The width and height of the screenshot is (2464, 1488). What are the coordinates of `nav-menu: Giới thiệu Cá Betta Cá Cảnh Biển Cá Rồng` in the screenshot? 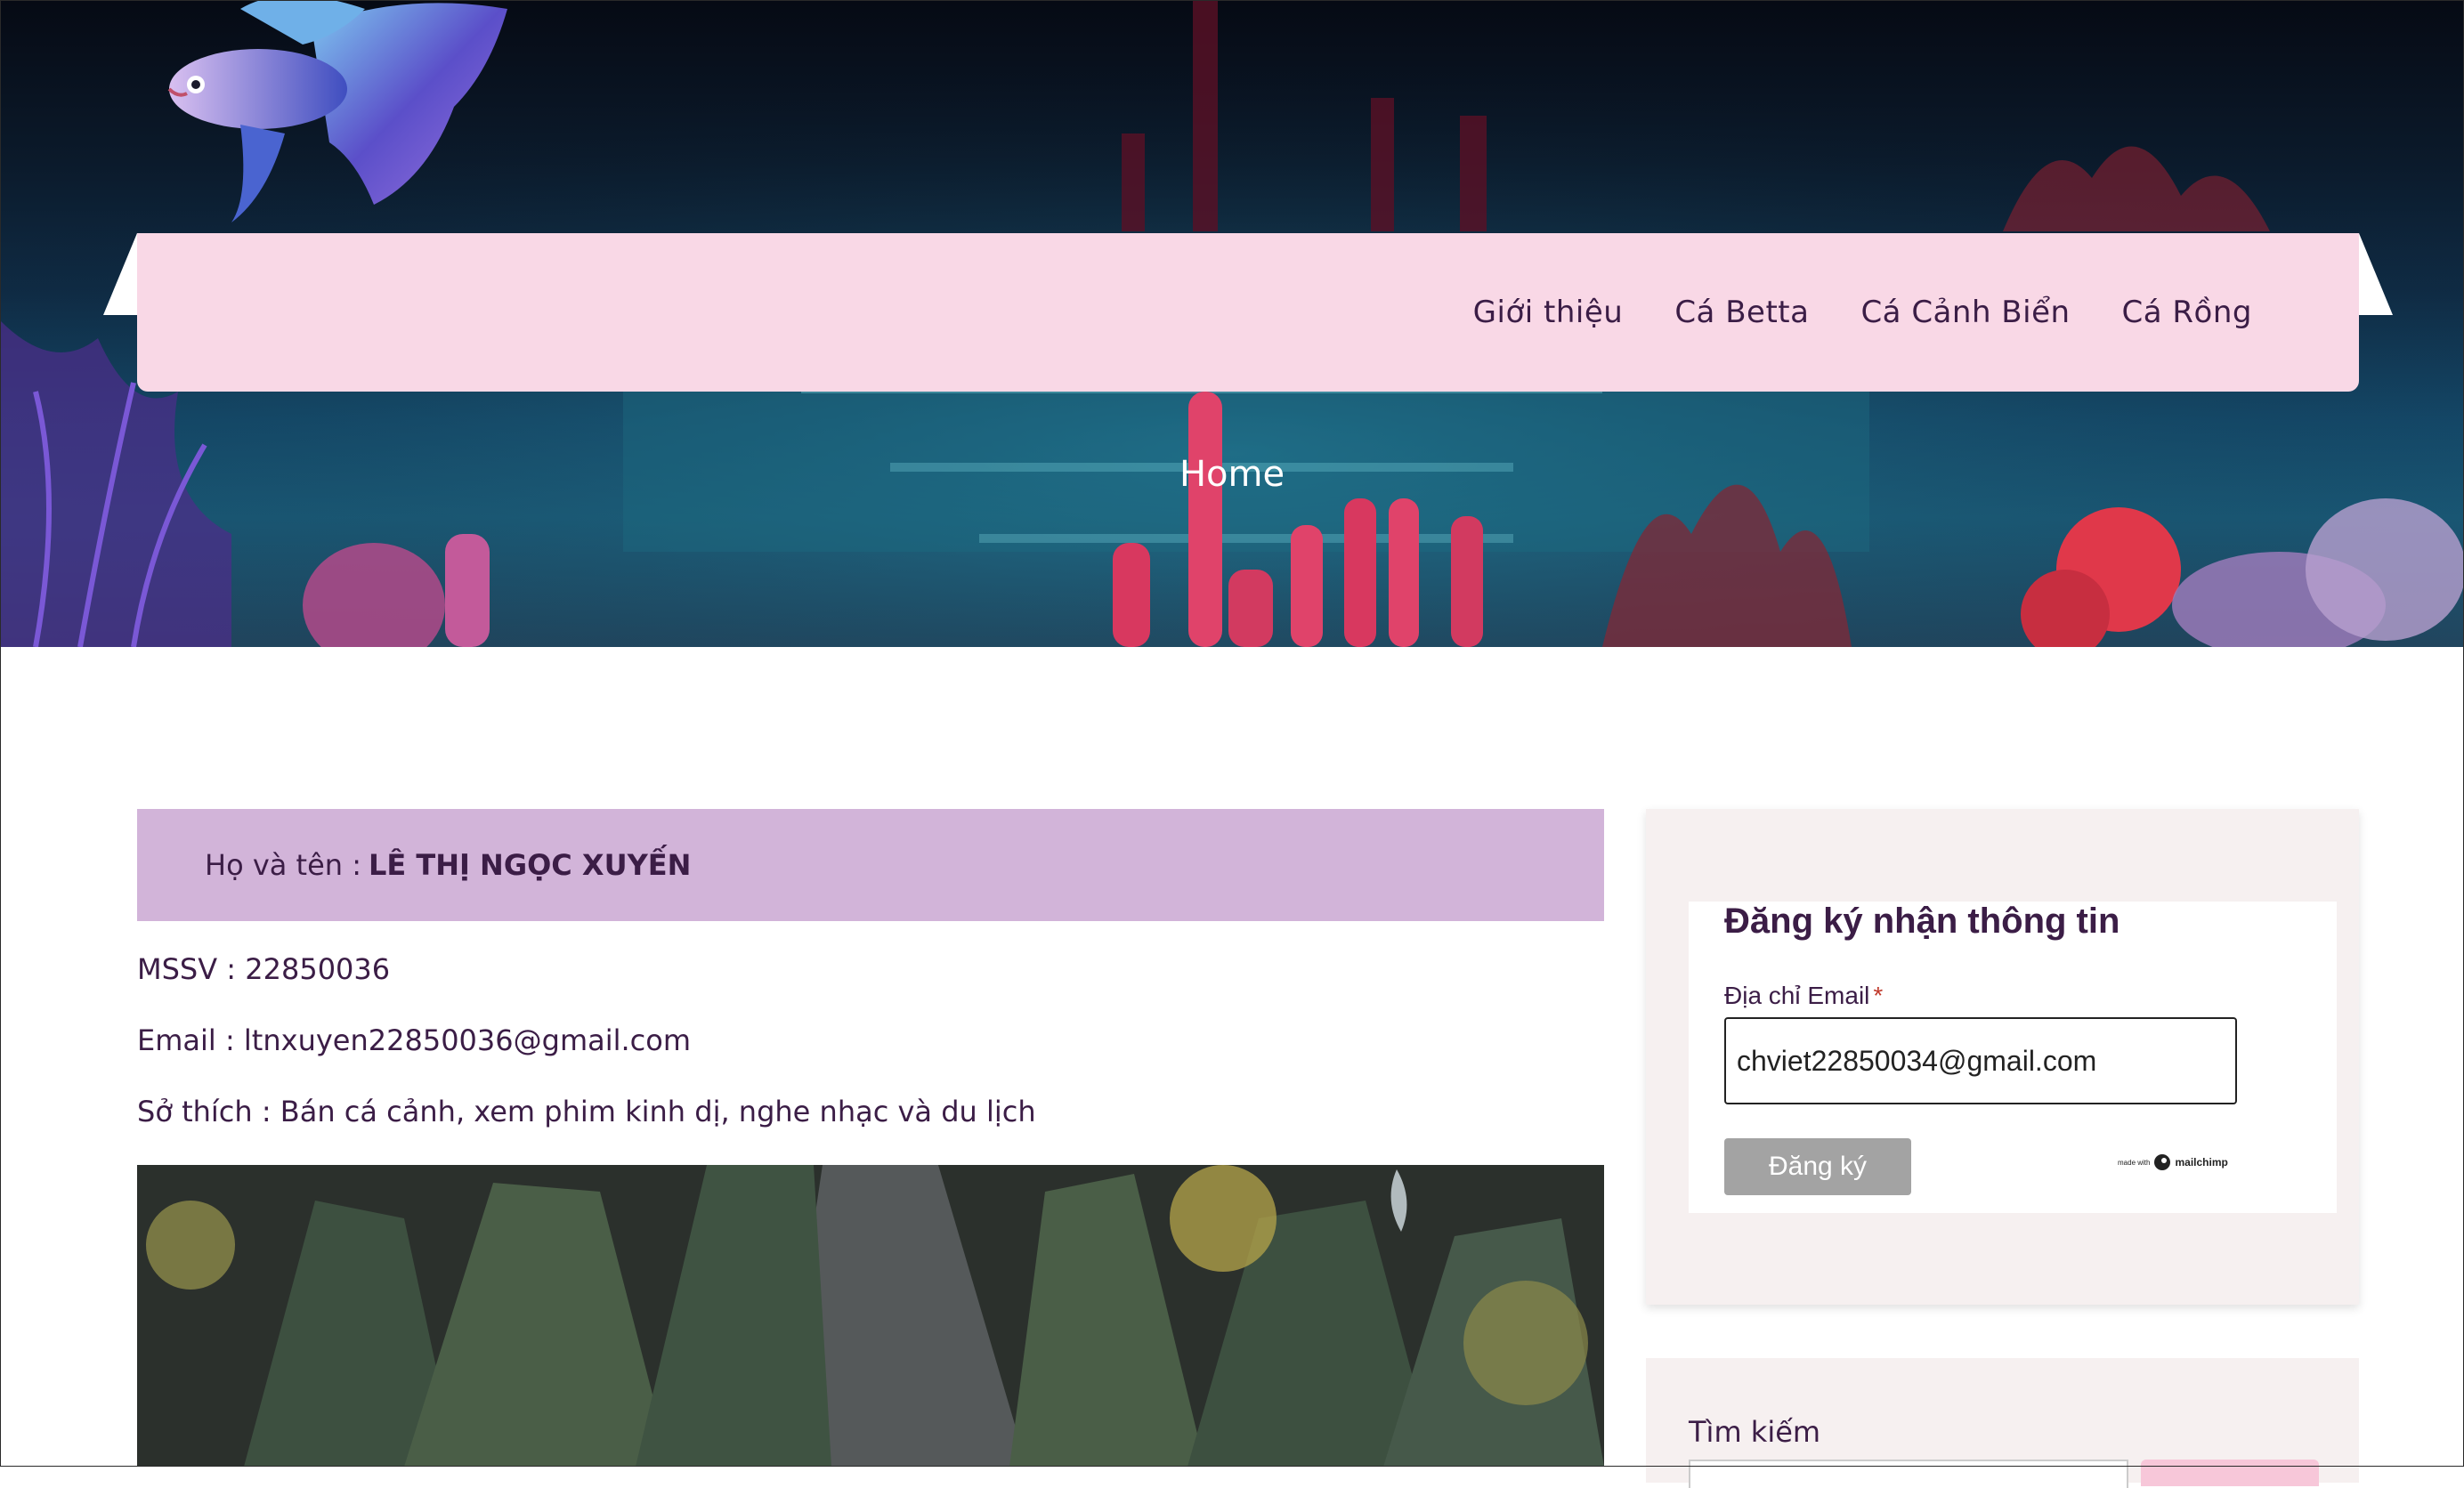 It's located at (1862, 312).